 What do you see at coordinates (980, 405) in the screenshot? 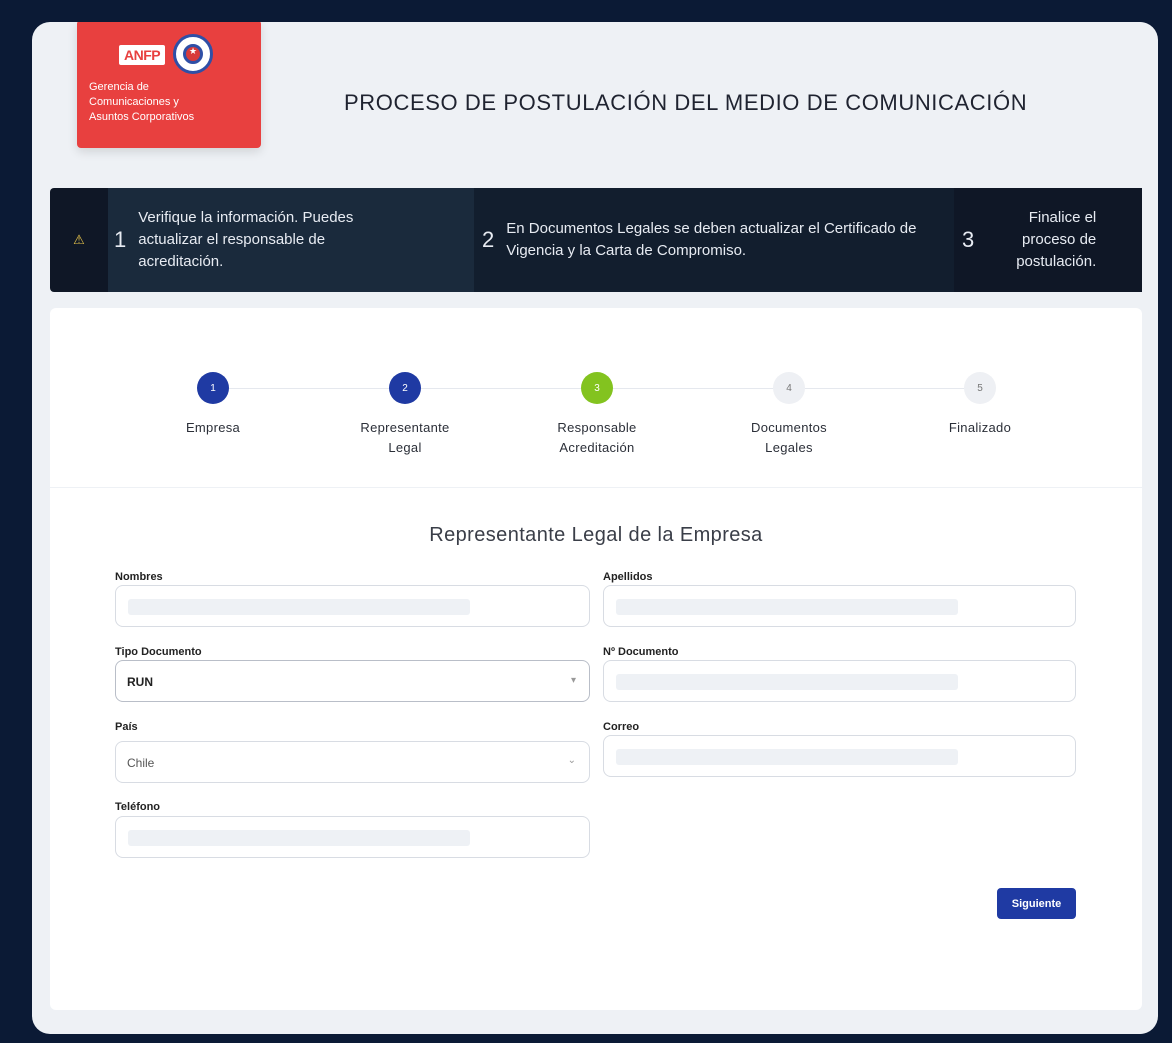
I see `step-finalizado: 5 Finalizado` at bounding box center [980, 405].